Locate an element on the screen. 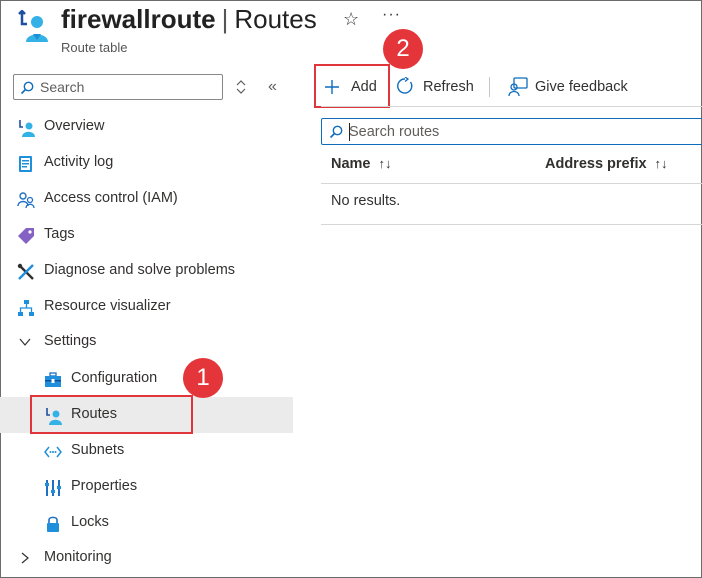  sidebar-item-activity-log: Activity log is located at coordinates (146, 163).